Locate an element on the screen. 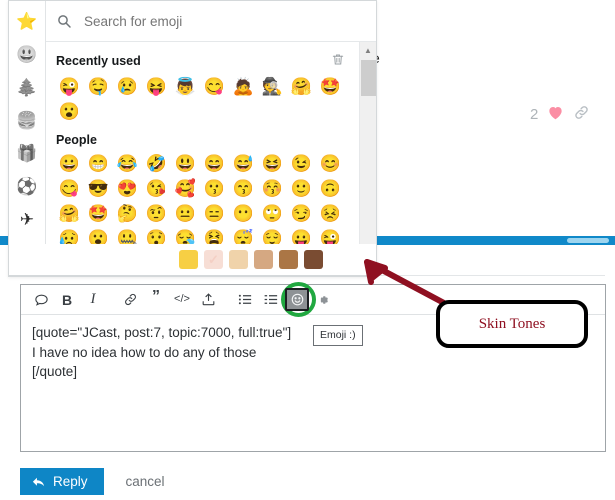 The image size is (615, 500). search-icon is located at coordinates (64, 21).